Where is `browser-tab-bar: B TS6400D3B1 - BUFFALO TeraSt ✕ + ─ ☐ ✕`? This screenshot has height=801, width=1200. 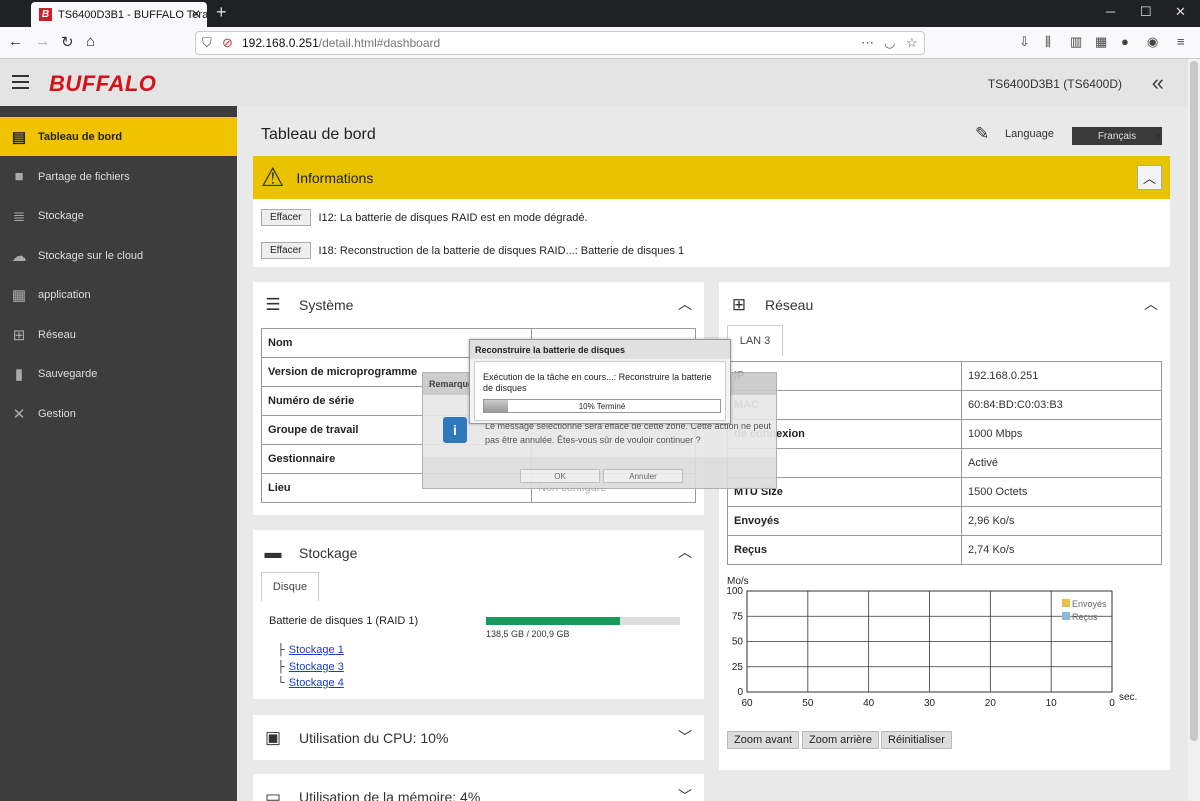
browser-tab-bar: B TS6400D3B1 - BUFFALO TeraSt ✕ + ─ ☐ ✕ is located at coordinates (600, 13).